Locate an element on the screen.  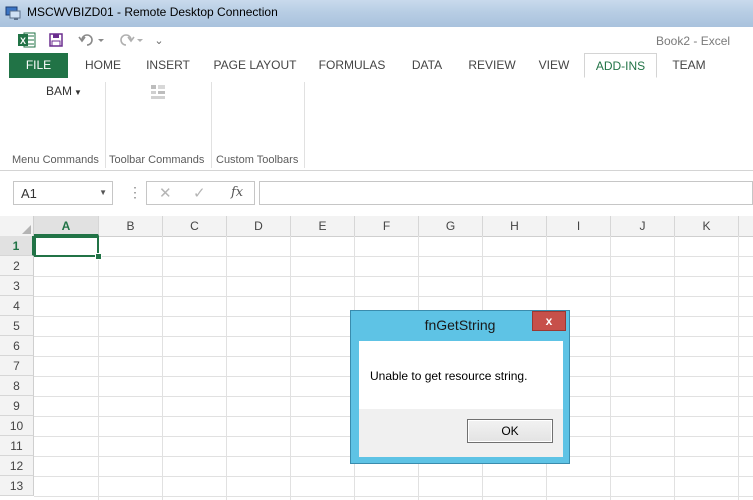
group-label-menu-commands: Menu Commands is located at coordinates (55, 160).